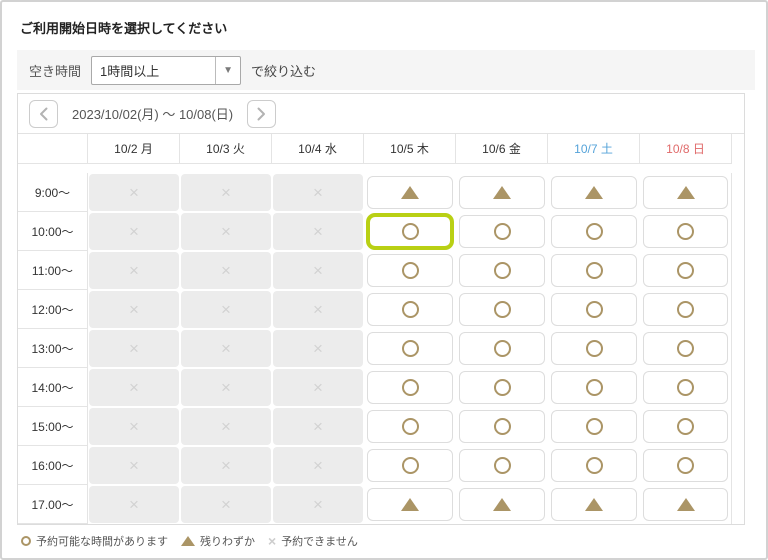 Image resolution: width=768 pixels, height=560 pixels. What do you see at coordinates (318, 149) in the screenshot?
I see `day-column-header: 10/4 水` at bounding box center [318, 149].